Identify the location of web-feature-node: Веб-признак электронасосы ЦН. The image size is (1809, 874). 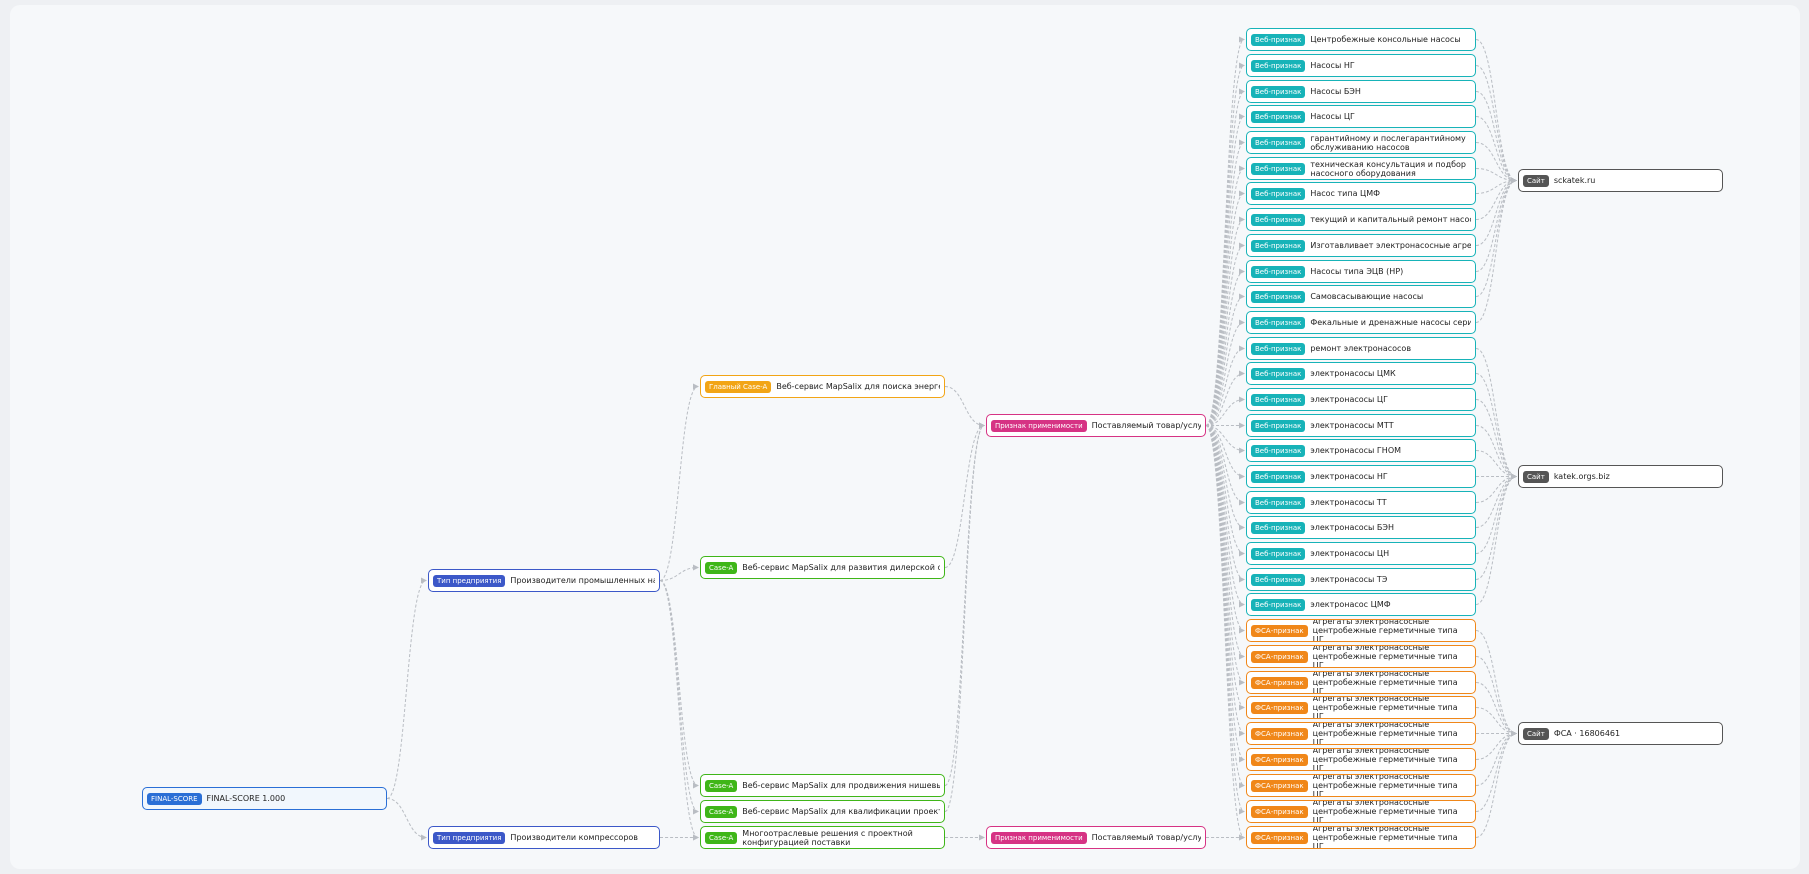
(1361, 553).